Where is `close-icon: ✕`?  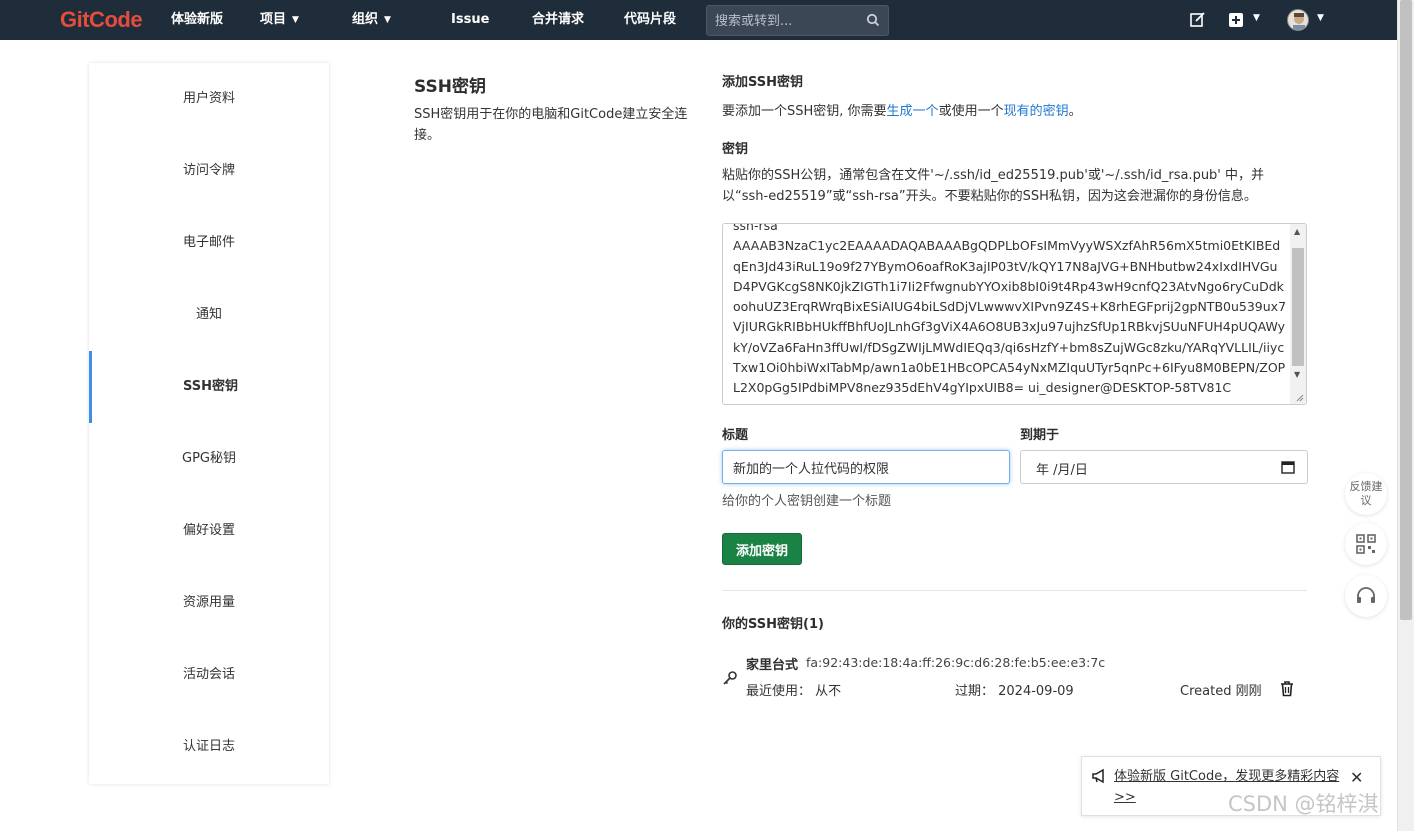 close-icon: ✕ is located at coordinates (1356, 777).